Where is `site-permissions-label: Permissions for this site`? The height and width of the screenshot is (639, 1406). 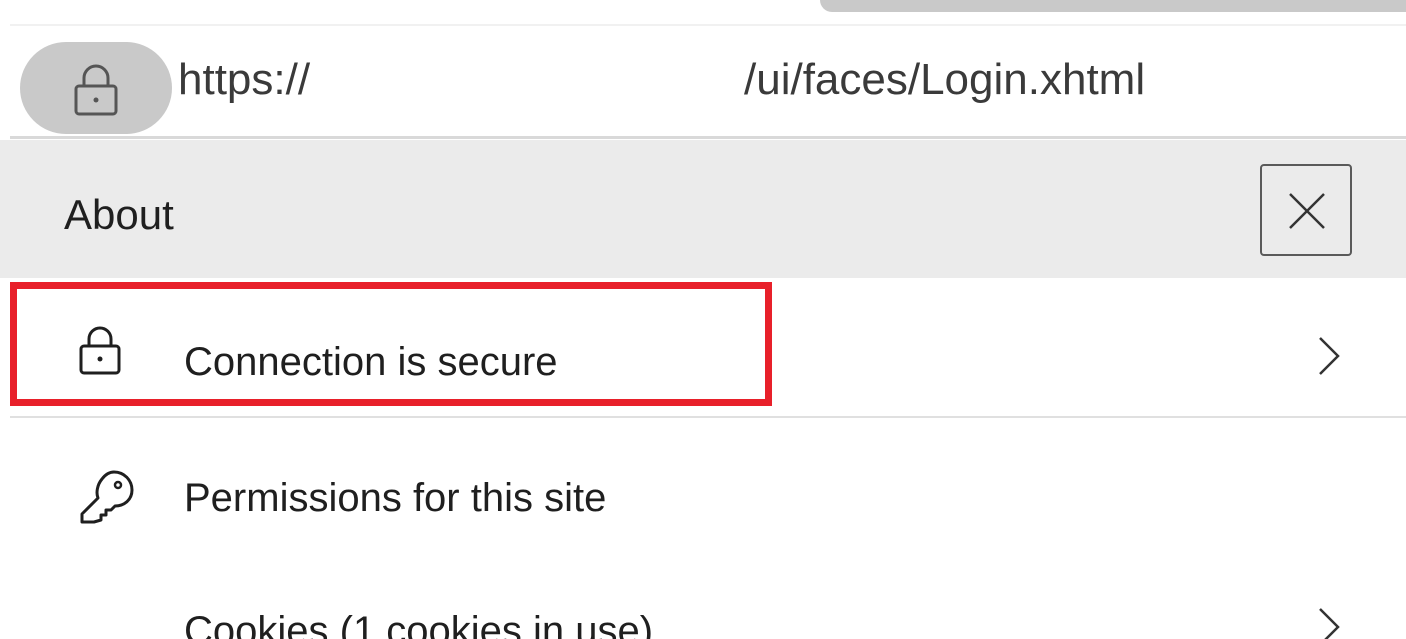
site-permissions-label: Permissions for this site is located at coordinates (395, 498).